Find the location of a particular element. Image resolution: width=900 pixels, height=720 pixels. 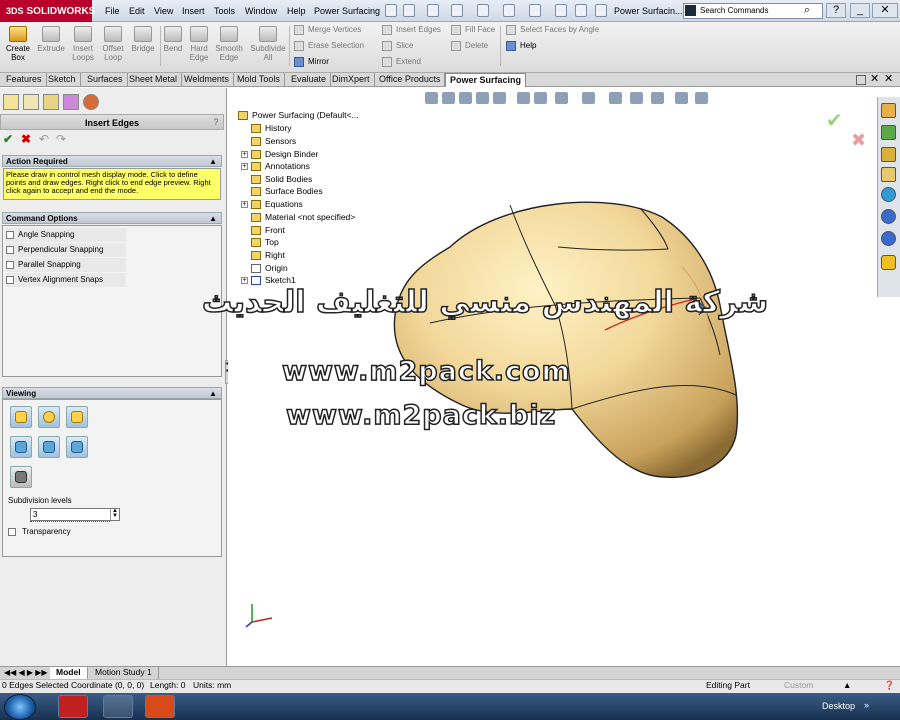

zoom-to-fit-icon is located at coordinates (448, 98).